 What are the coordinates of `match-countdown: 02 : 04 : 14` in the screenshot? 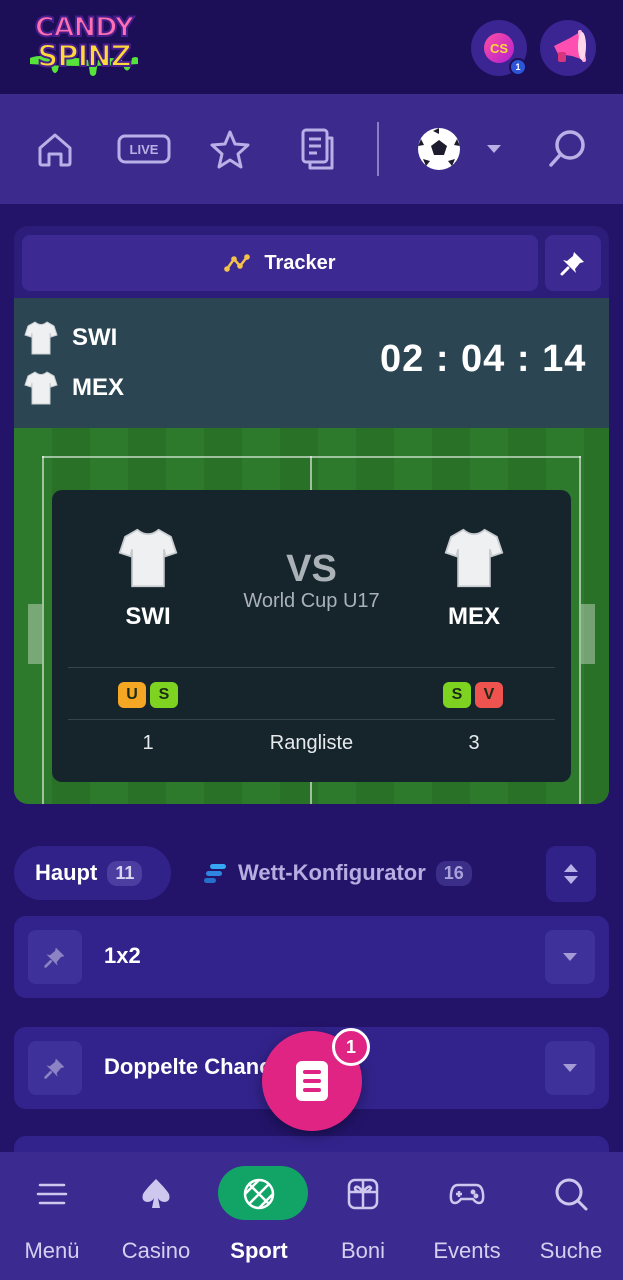 It's located at (483, 359).